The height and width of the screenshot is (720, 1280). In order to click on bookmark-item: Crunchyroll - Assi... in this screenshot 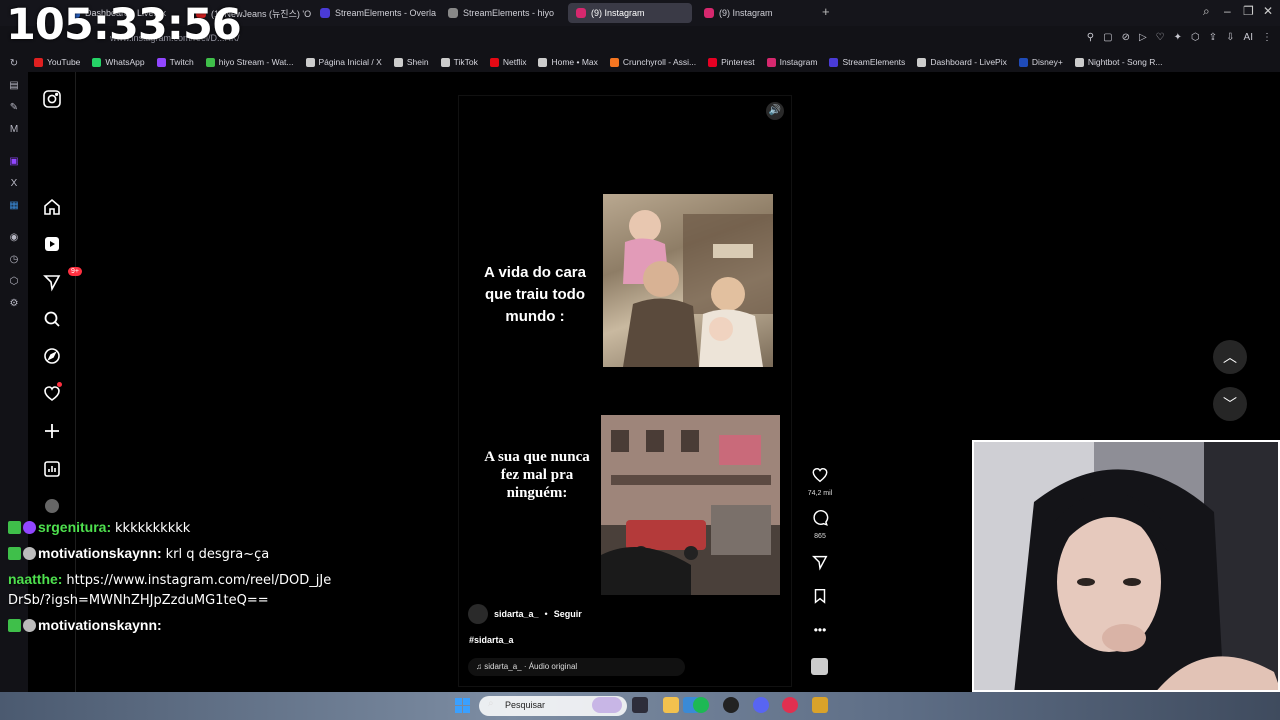, I will do `click(652, 62)`.